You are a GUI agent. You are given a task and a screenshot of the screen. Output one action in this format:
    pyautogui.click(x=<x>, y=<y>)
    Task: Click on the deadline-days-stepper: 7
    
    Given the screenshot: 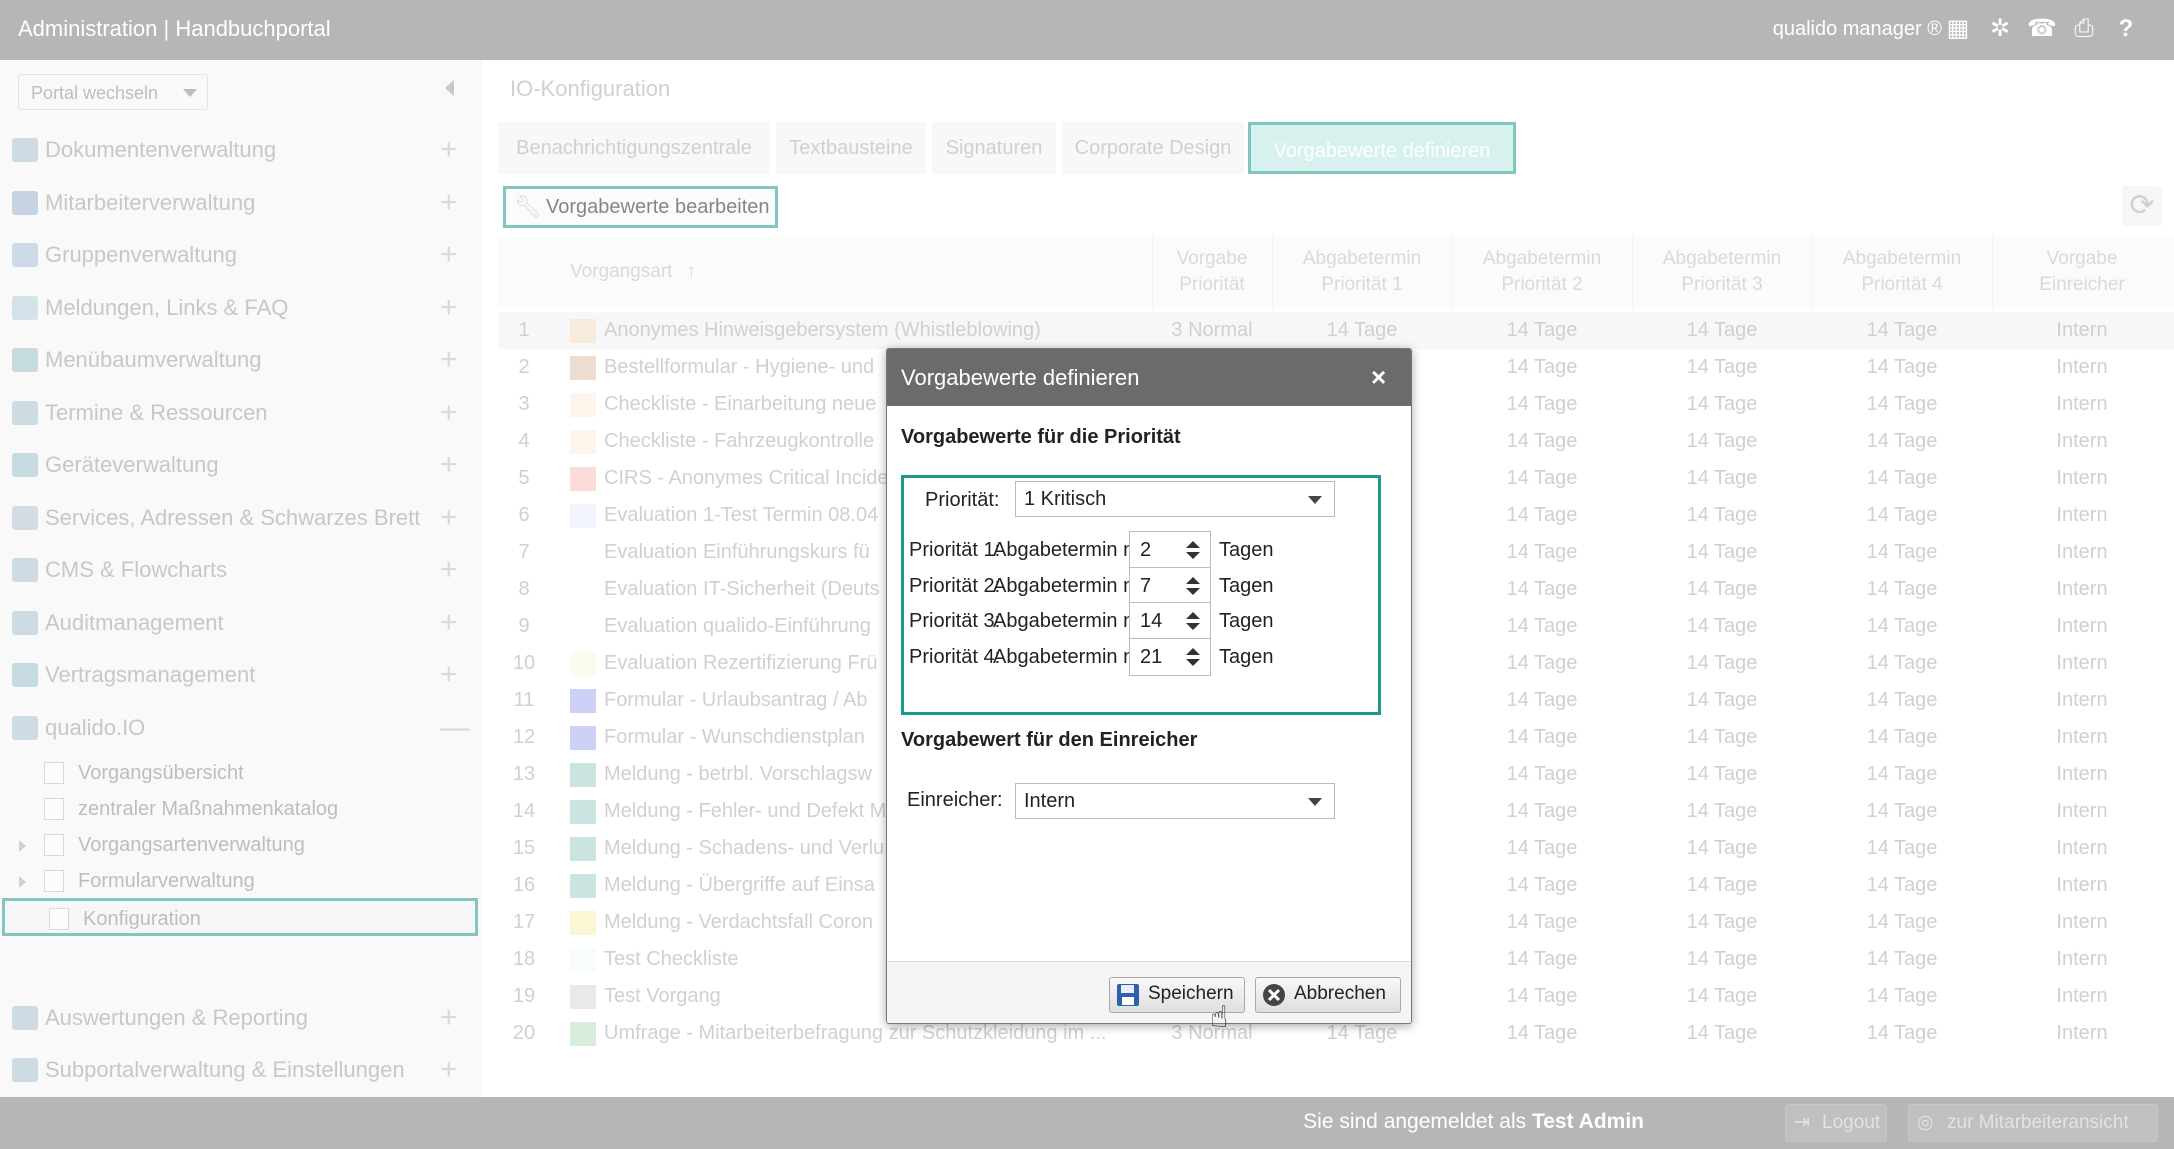 What is the action you would take?
    pyautogui.click(x=1170, y=586)
    